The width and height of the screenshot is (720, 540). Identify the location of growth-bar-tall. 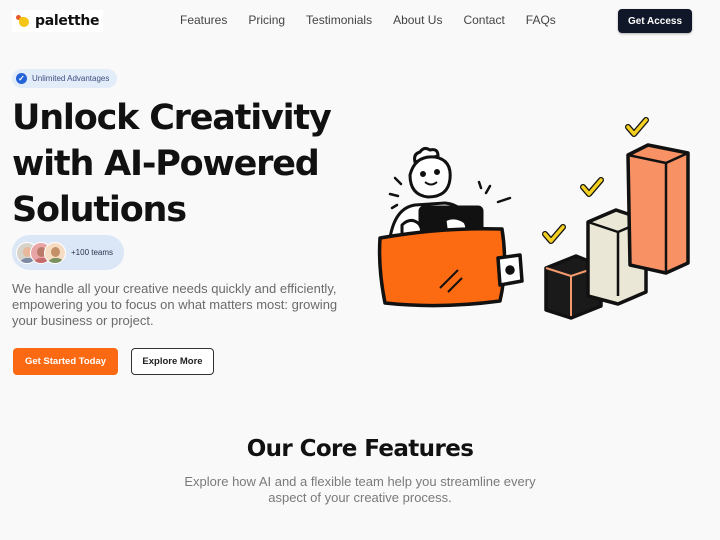
(658, 209).